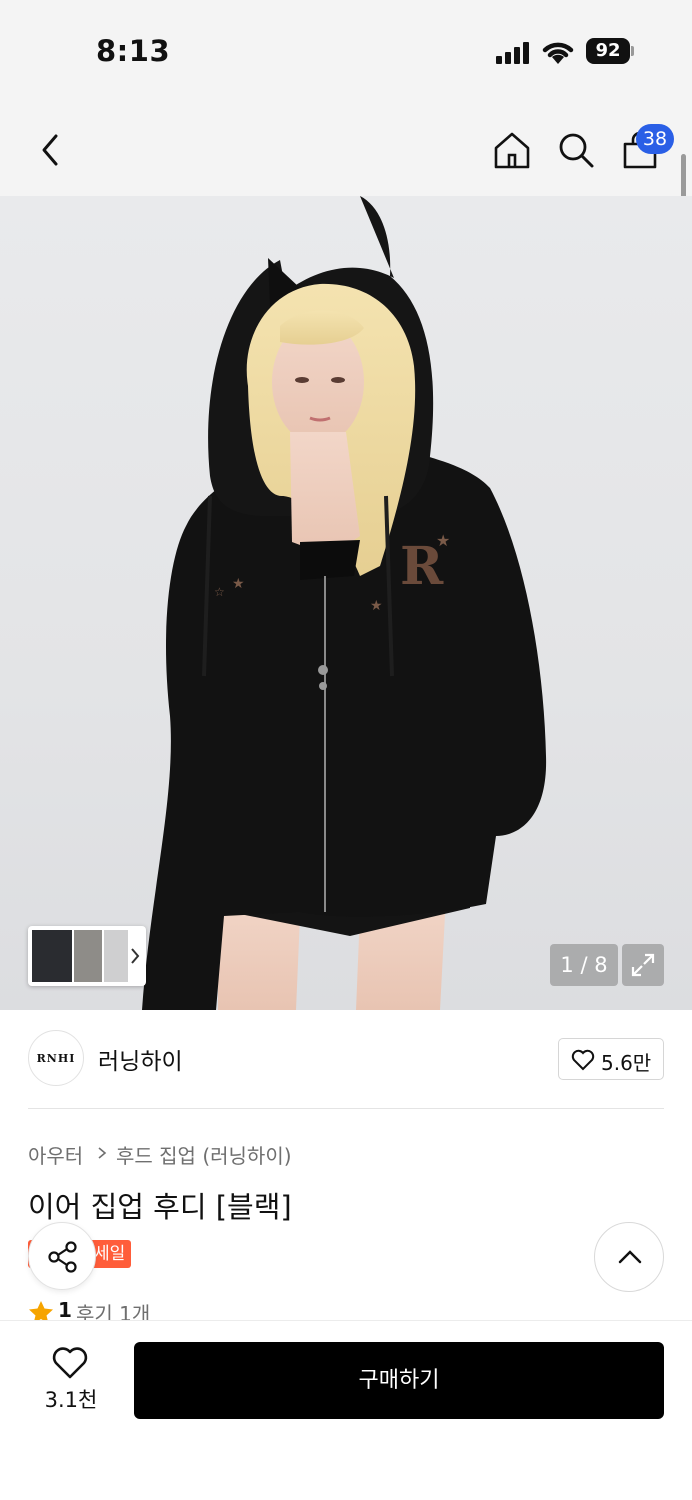 The image size is (692, 1500). I want to click on expand-icon, so click(643, 965).